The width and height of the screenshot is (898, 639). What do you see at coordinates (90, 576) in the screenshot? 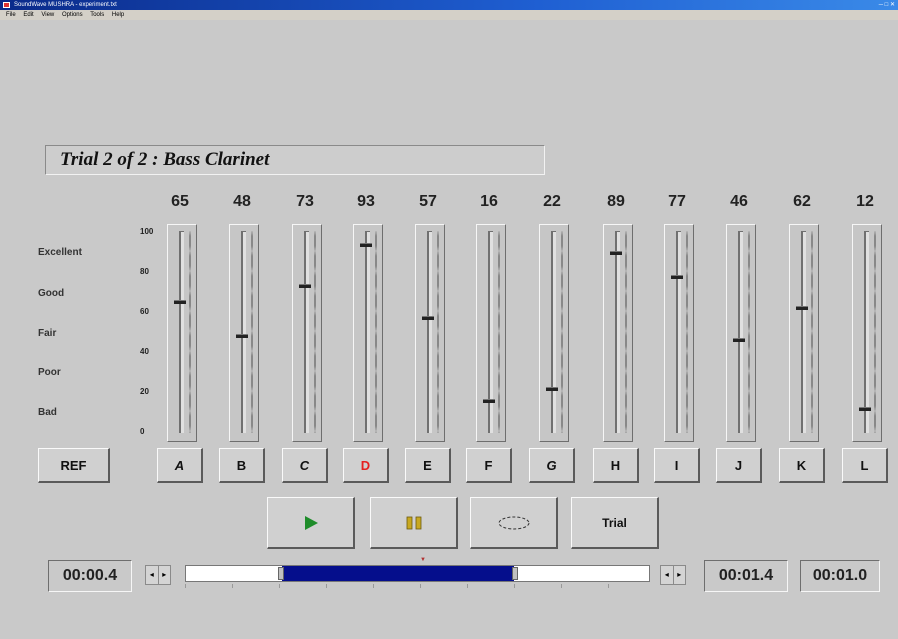
I see `current-time: 00:00.4` at bounding box center [90, 576].